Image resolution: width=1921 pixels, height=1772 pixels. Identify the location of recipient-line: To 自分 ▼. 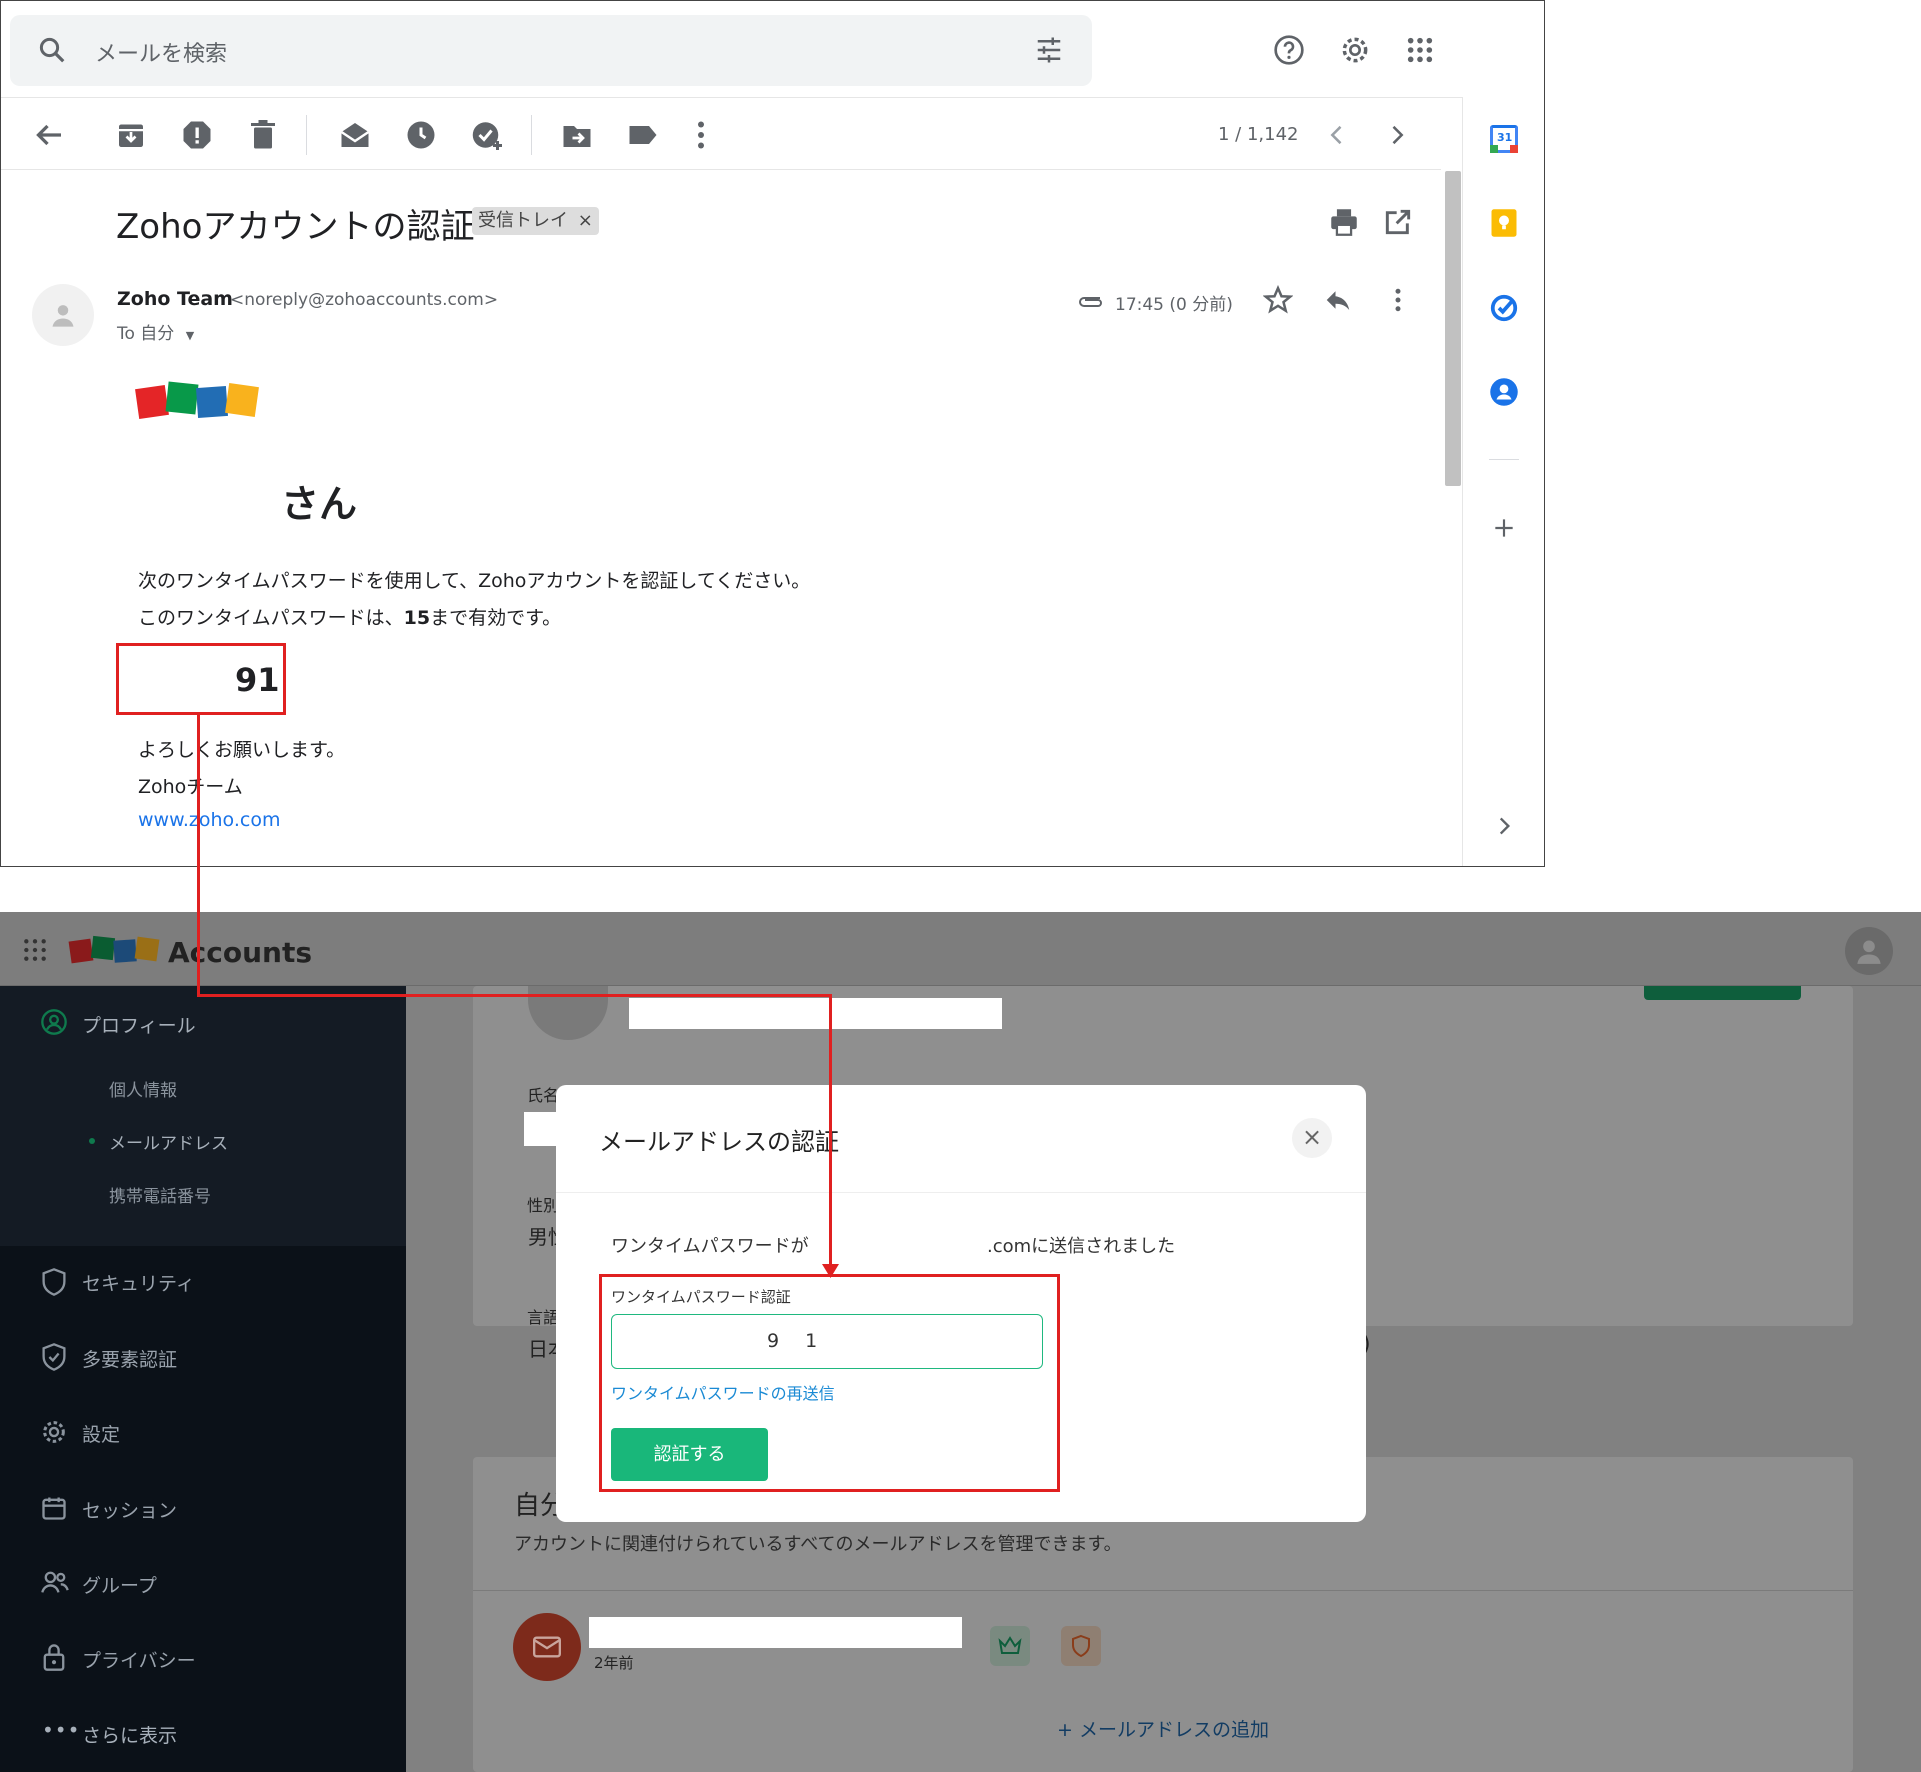
(155, 331).